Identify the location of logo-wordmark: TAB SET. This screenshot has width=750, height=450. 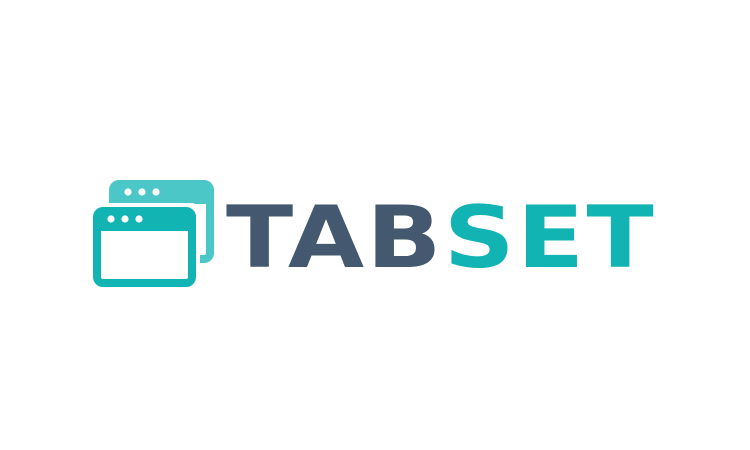
(441, 238).